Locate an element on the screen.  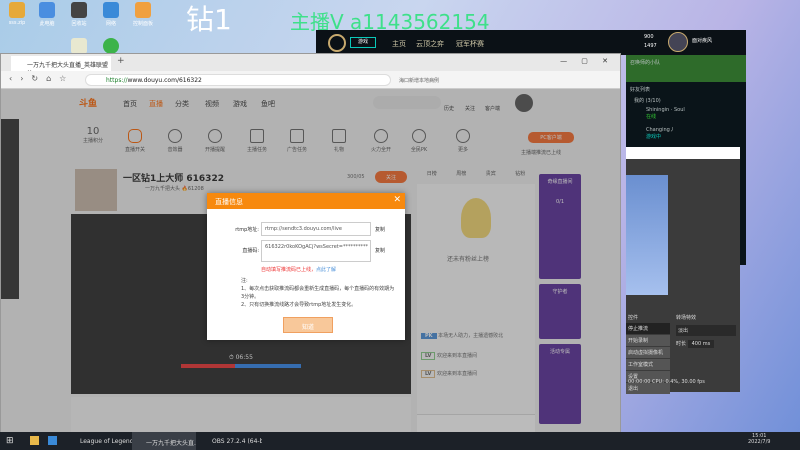
avatar is located at coordinates (678, 42).